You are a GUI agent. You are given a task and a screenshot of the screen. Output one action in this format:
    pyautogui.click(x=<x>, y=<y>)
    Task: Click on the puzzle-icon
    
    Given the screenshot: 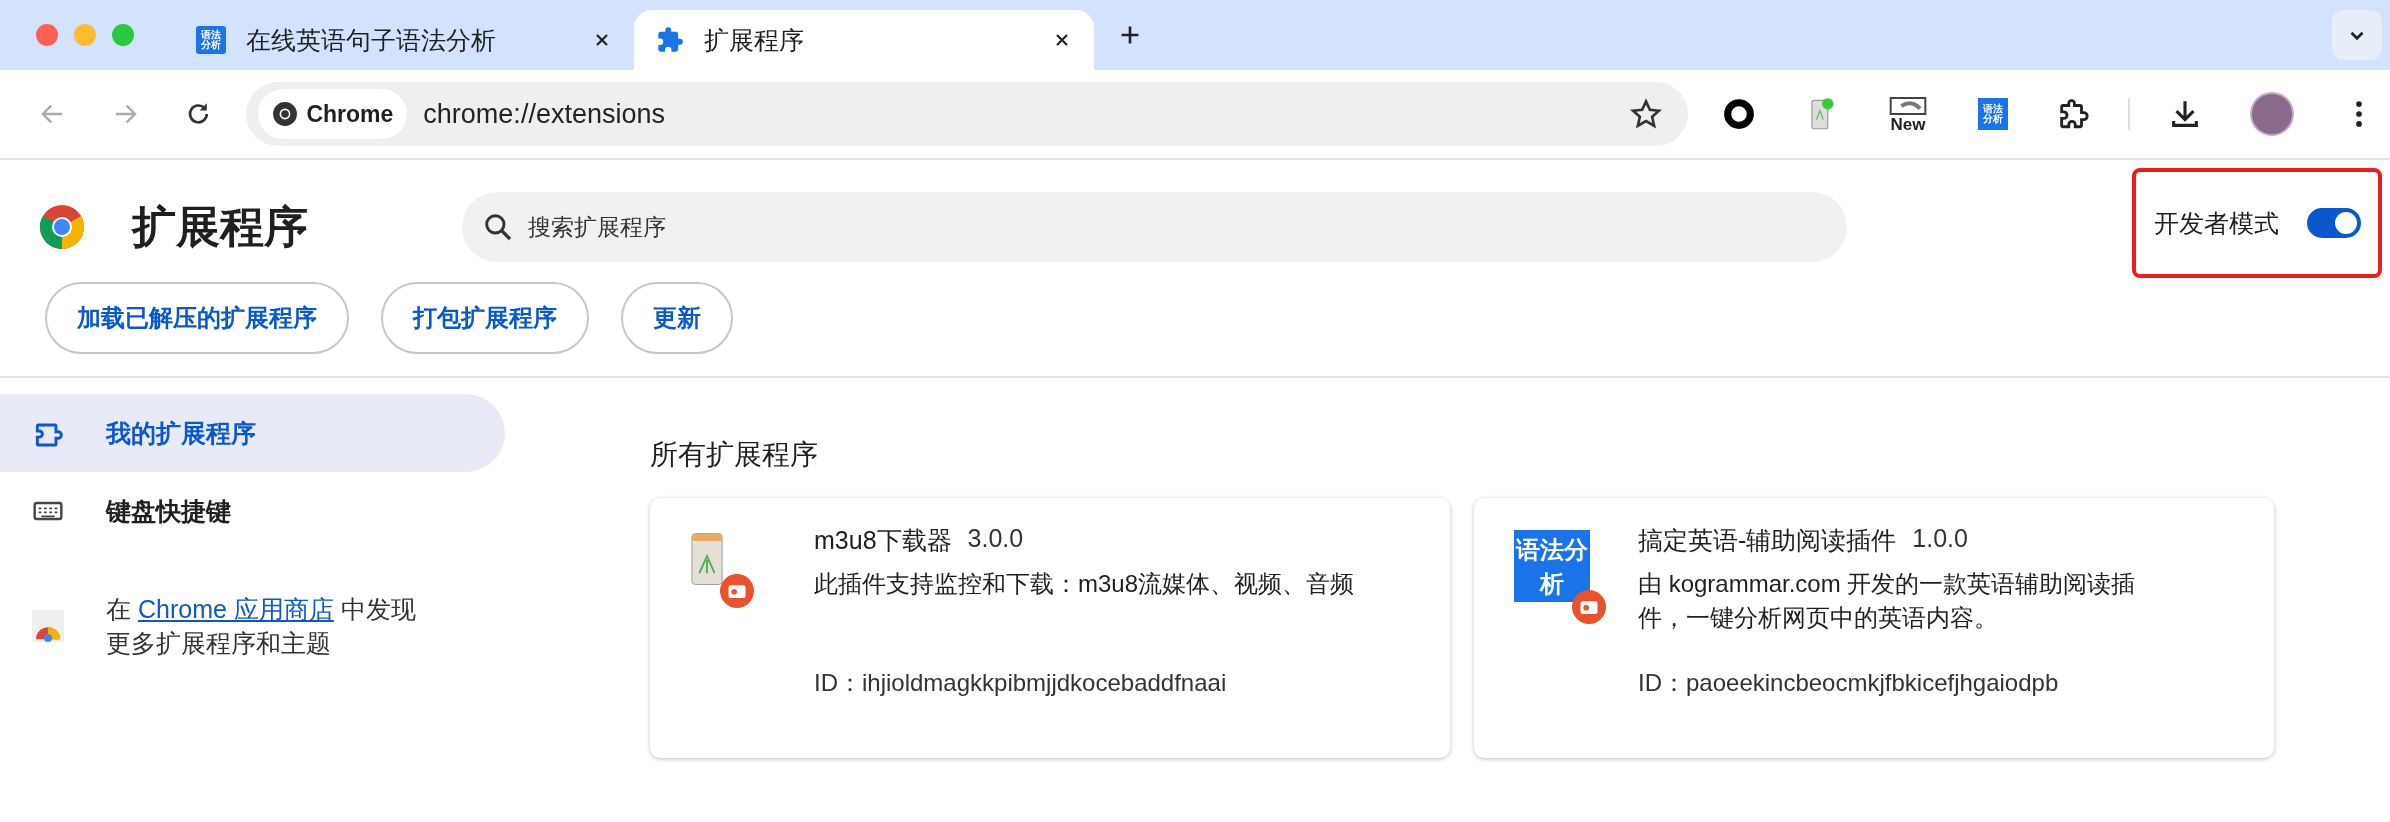 What is the action you would take?
    pyautogui.click(x=670, y=40)
    